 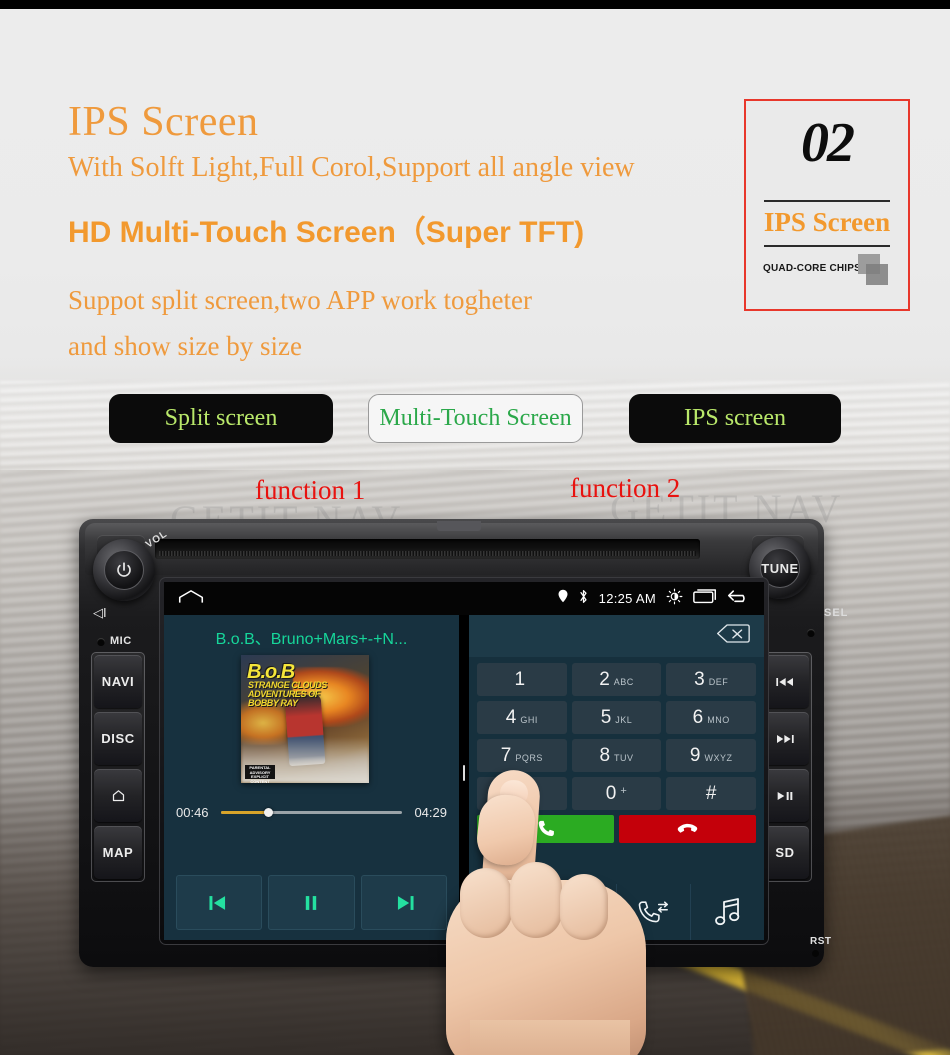 I want to click on page-title: IPS Screen, so click(x=163, y=122).